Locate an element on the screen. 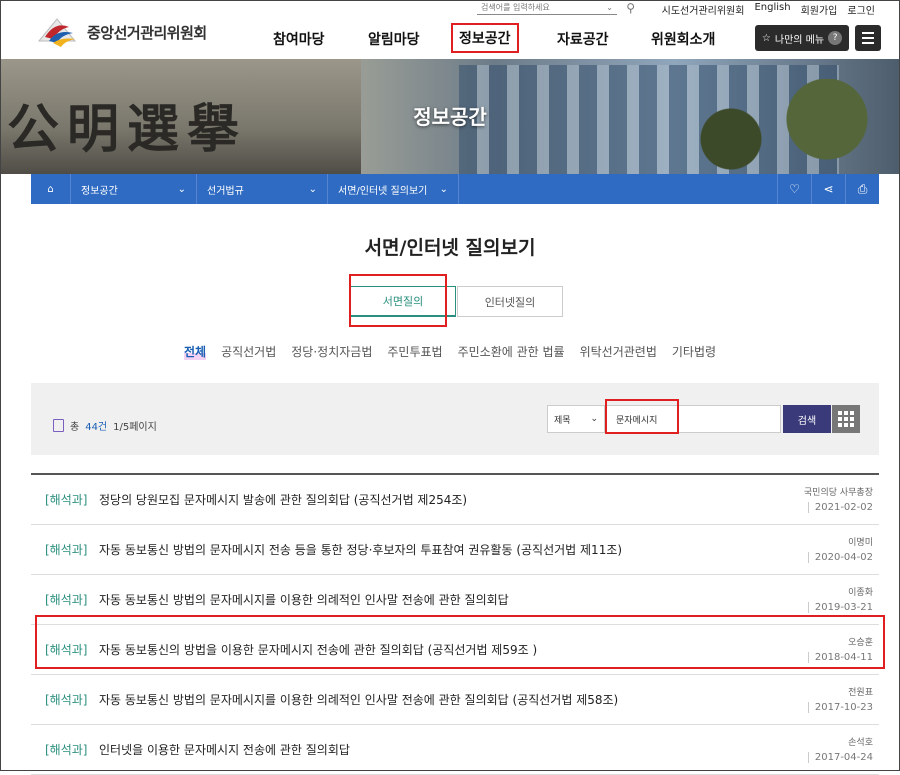 Image resolution: width=900 pixels, height=775 pixels. breadcrumb: ⌂ 정보공간 ⌄ 선거법규 ⌄ 서면/인터넷 질의보기 ⌄ ♡ ⋖ ⎙ is located at coordinates (455, 189).